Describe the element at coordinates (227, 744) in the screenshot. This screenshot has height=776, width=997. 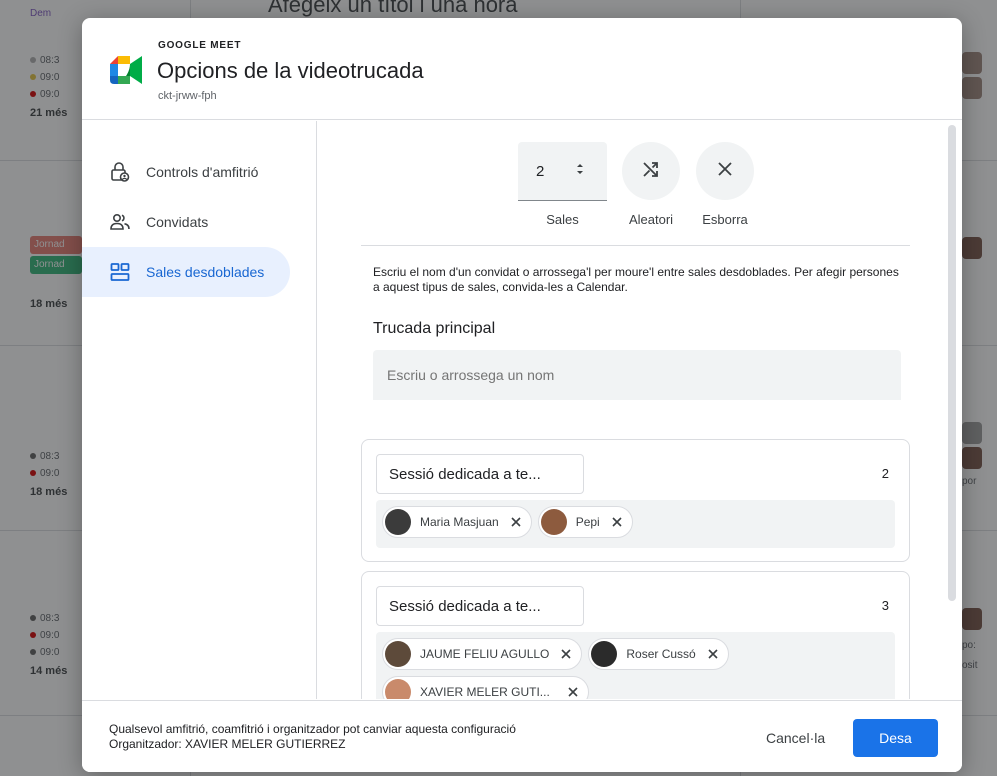
I see `footer-organizer-text: Organitzador: XAVIER MELER GUTIERREZ` at that location.